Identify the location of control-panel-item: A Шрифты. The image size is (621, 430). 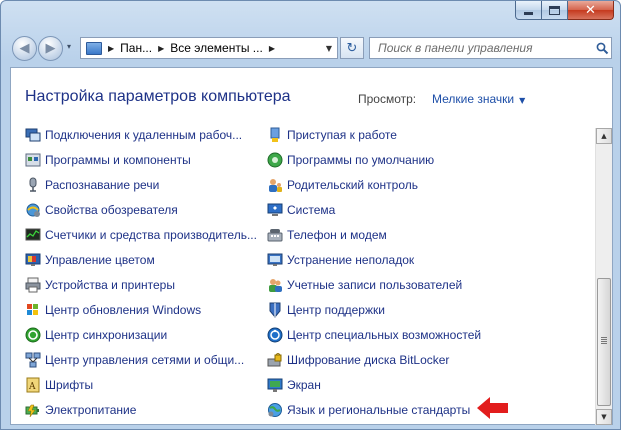
(59, 385).